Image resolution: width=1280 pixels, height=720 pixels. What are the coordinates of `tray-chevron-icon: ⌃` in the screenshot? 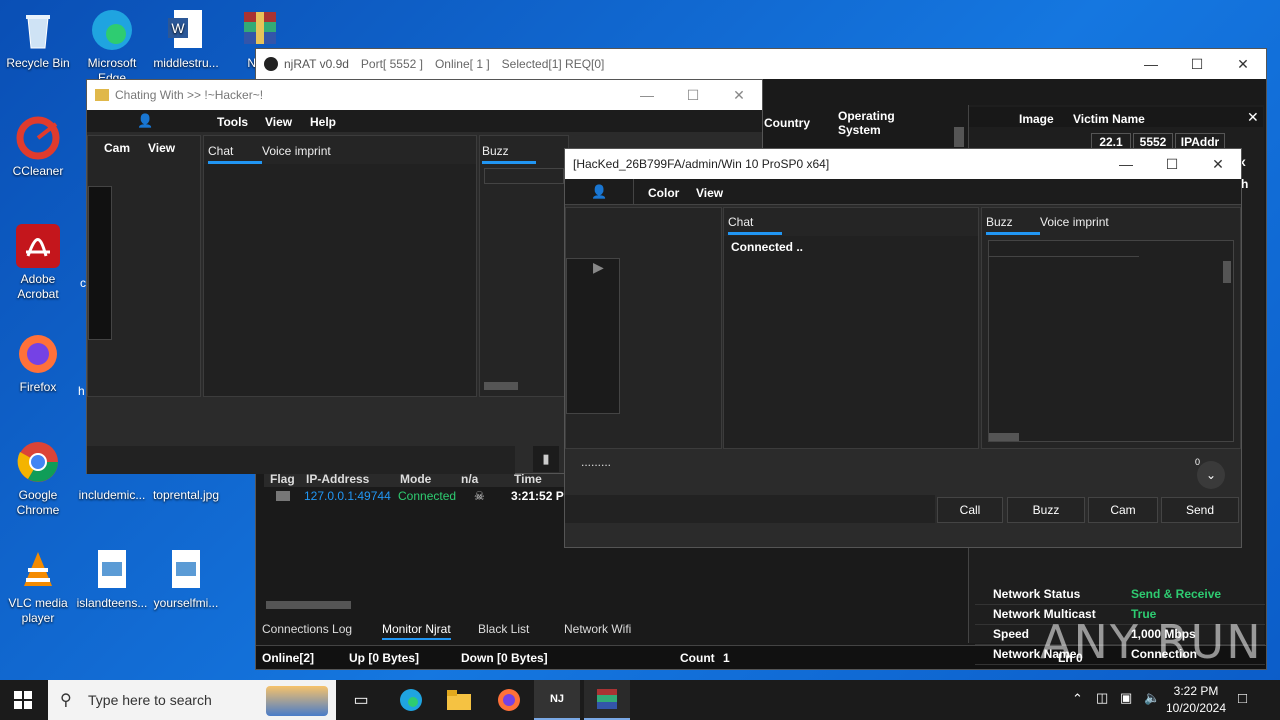 It's located at (1077, 699).